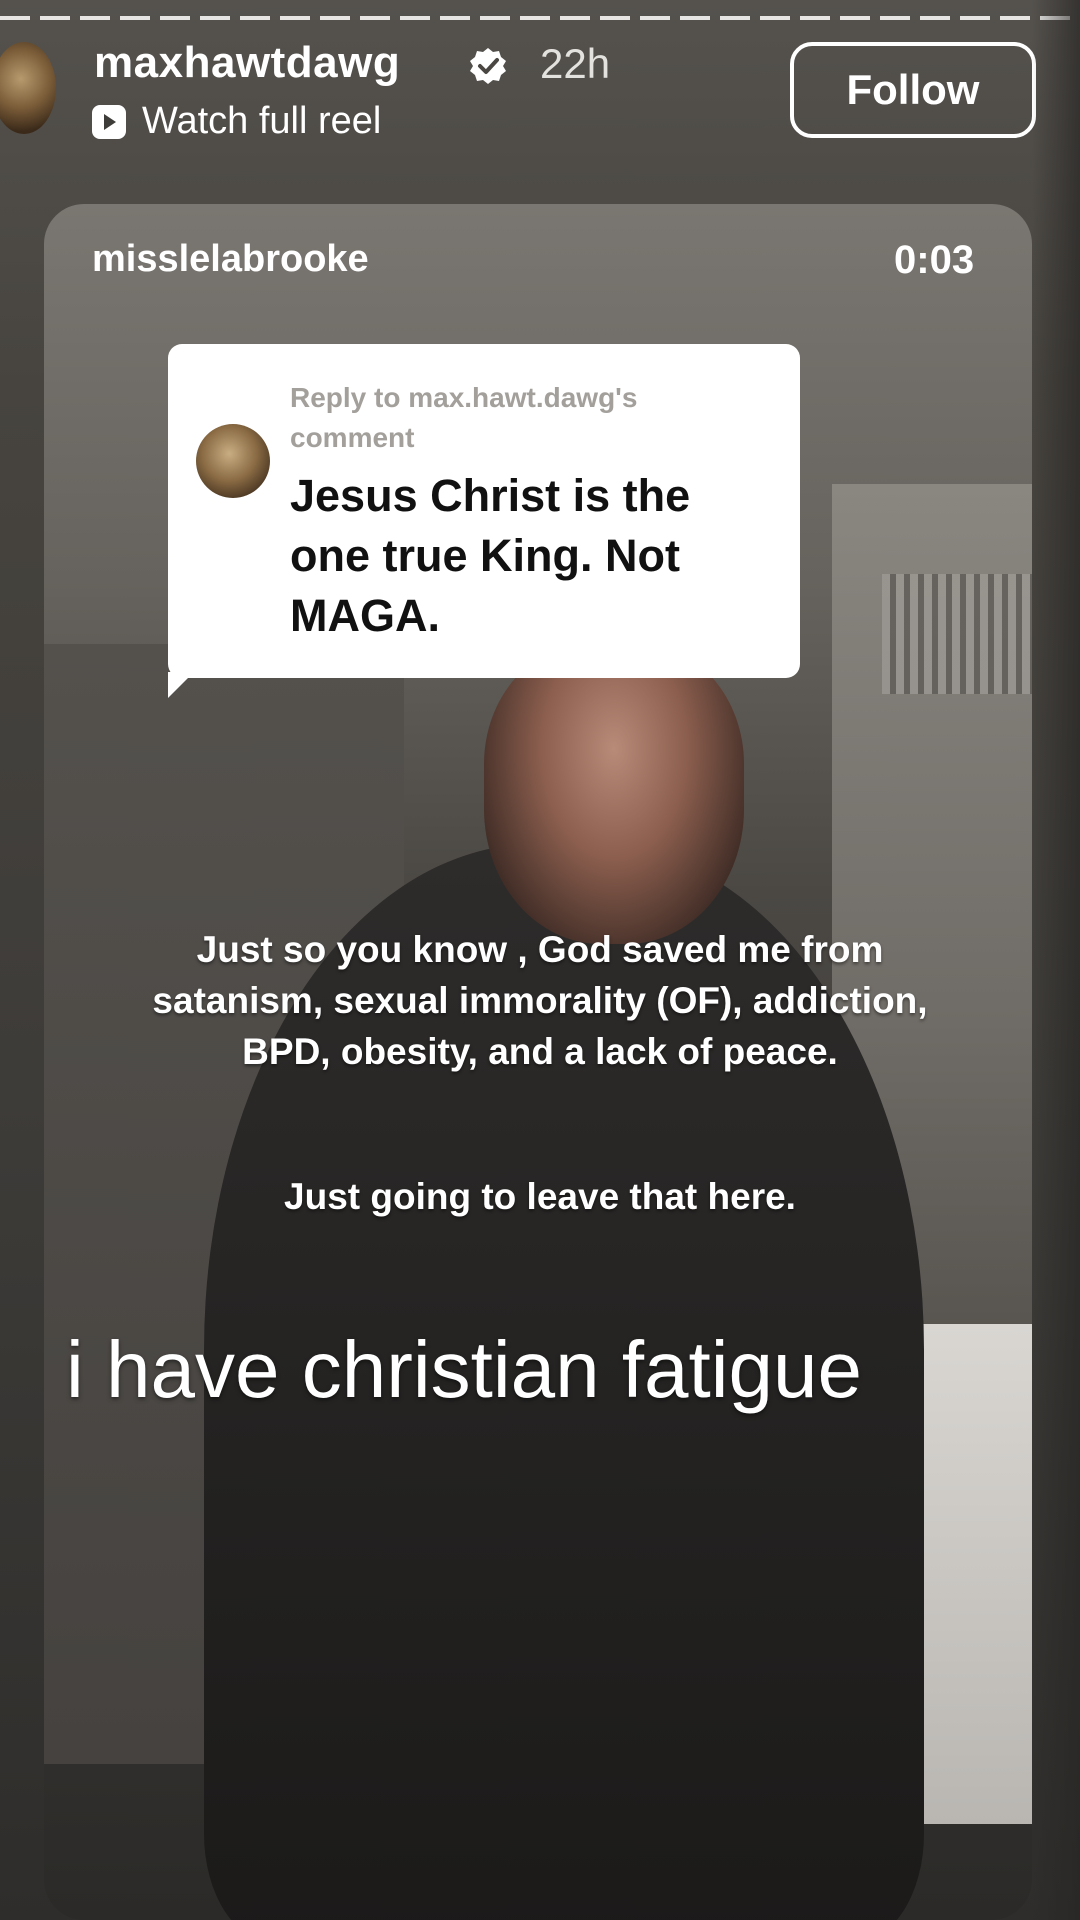  I want to click on post-timestamp: 22h, so click(575, 63).